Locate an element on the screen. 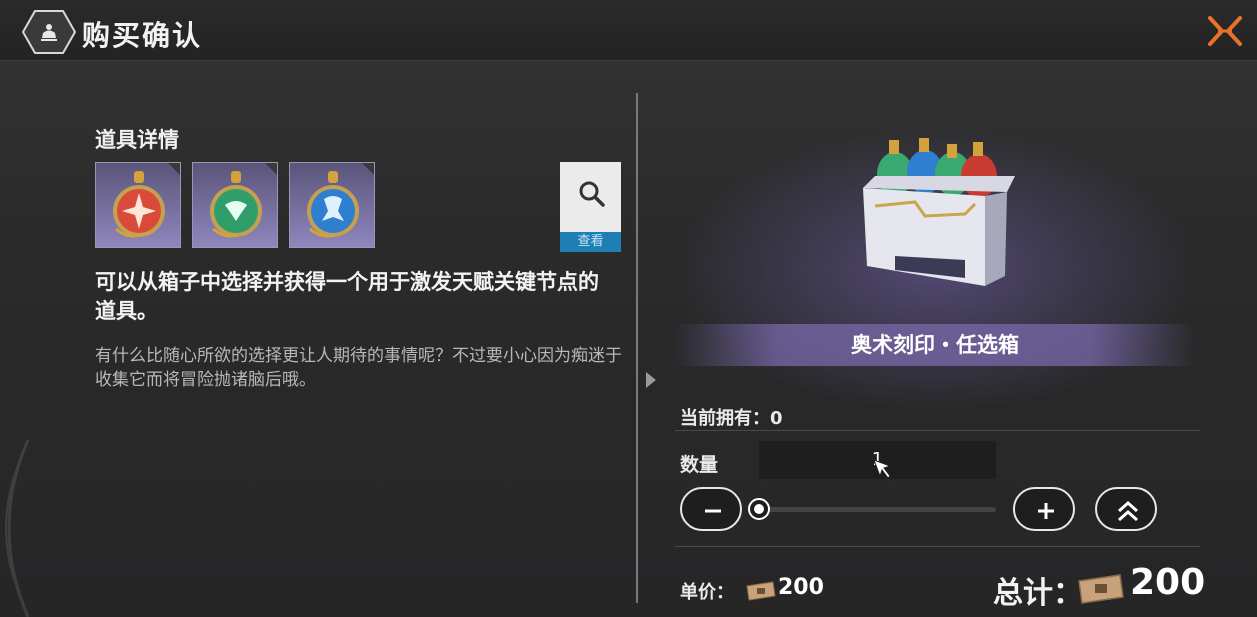 The width and height of the screenshot is (1257, 617). page-title: 购买确认 is located at coordinates (142, 35).